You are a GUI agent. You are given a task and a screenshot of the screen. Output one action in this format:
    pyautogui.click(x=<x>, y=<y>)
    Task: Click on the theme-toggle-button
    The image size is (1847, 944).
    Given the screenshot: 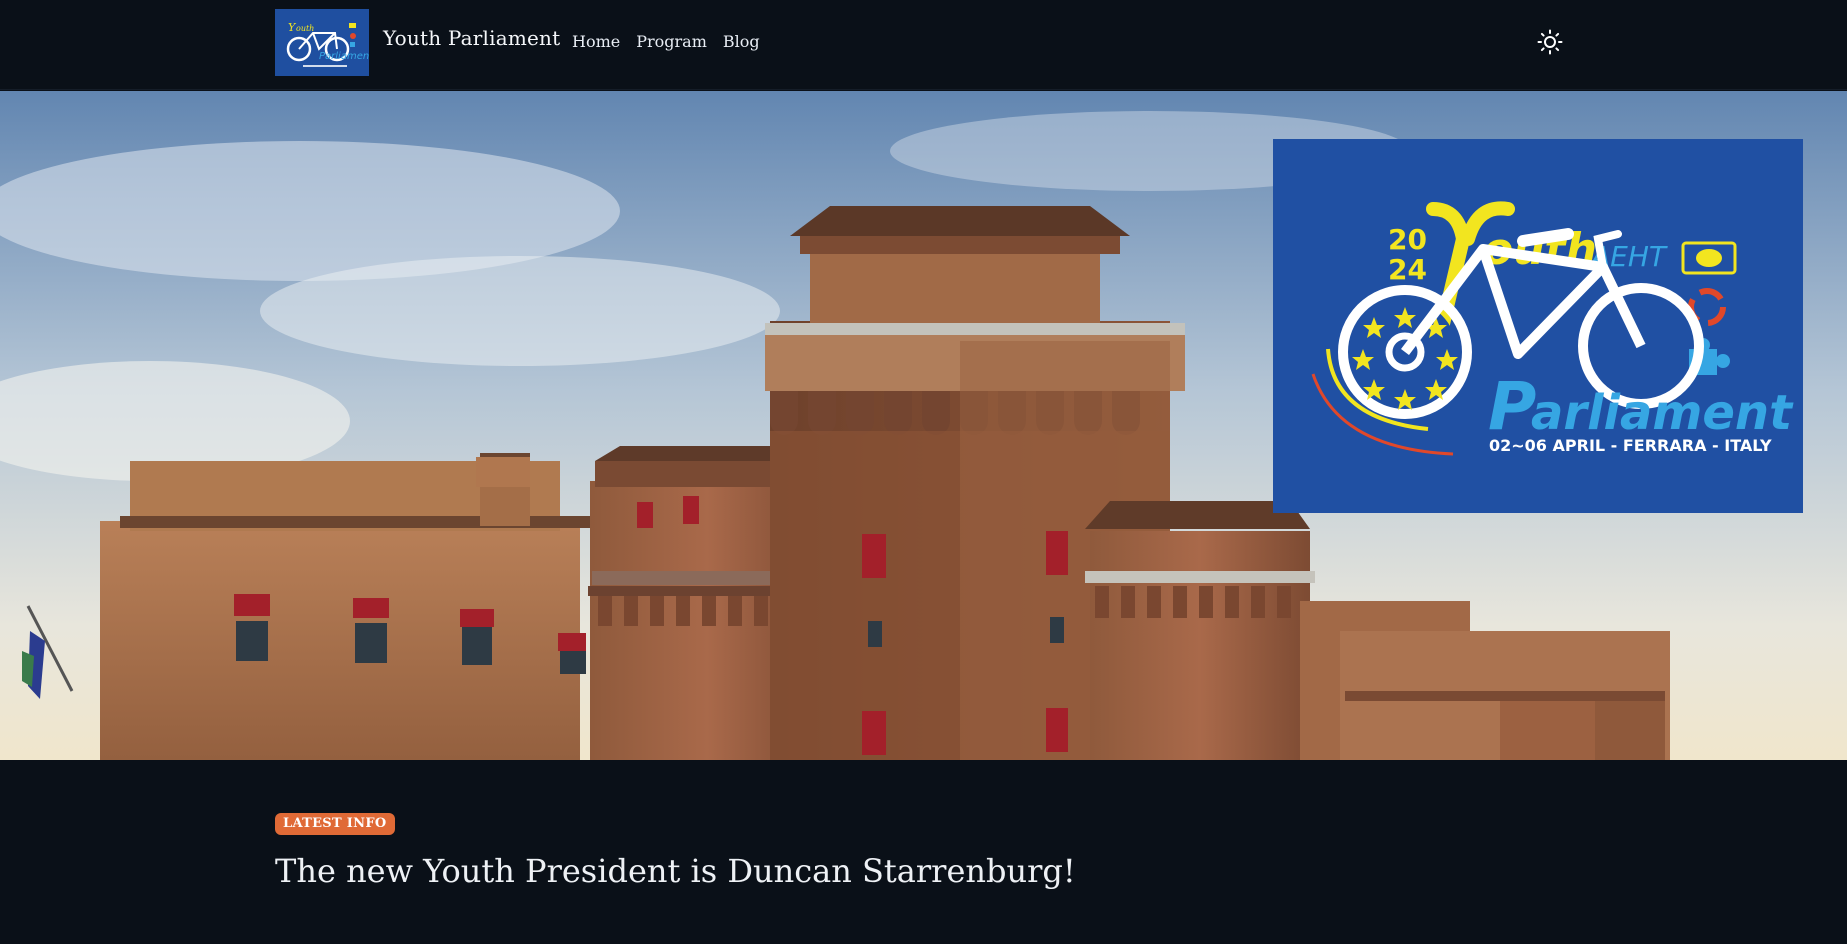 What is the action you would take?
    pyautogui.click(x=1550, y=42)
    